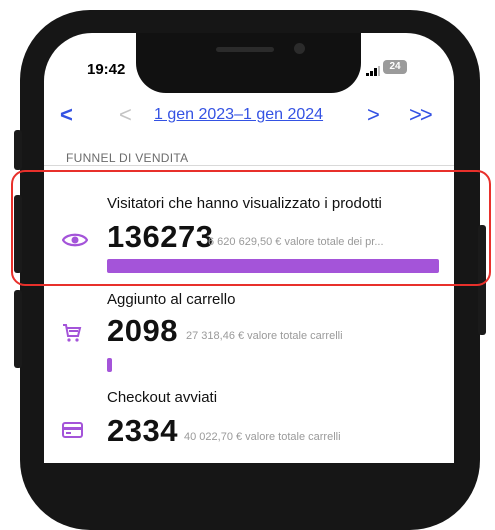 The width and height of the screenshot is (495, 530). Describe the element at coordinates (106, 69) in the screenshot. I see `status-time: 19:42` at that location.